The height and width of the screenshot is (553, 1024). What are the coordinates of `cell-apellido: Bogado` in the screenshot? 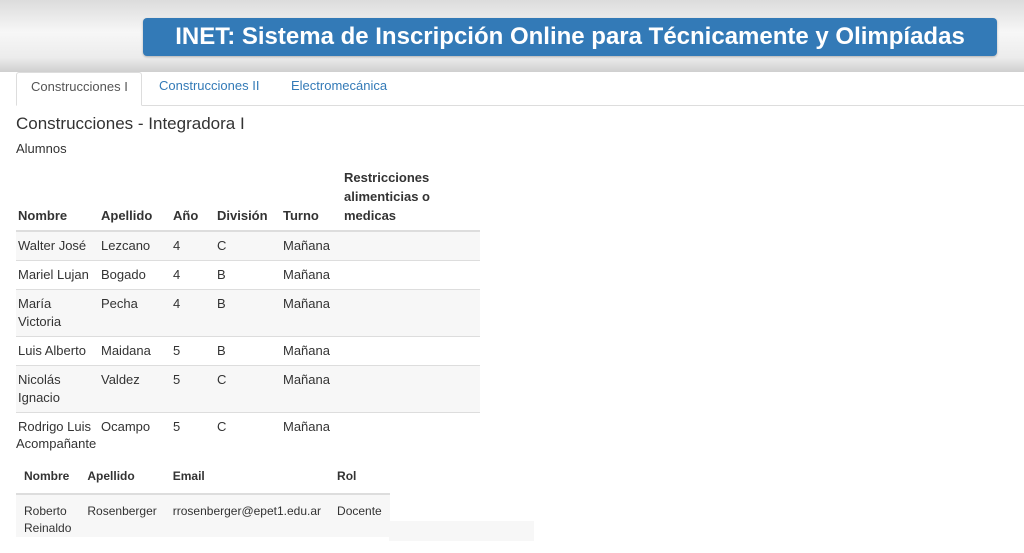 It's located at (135, 275).